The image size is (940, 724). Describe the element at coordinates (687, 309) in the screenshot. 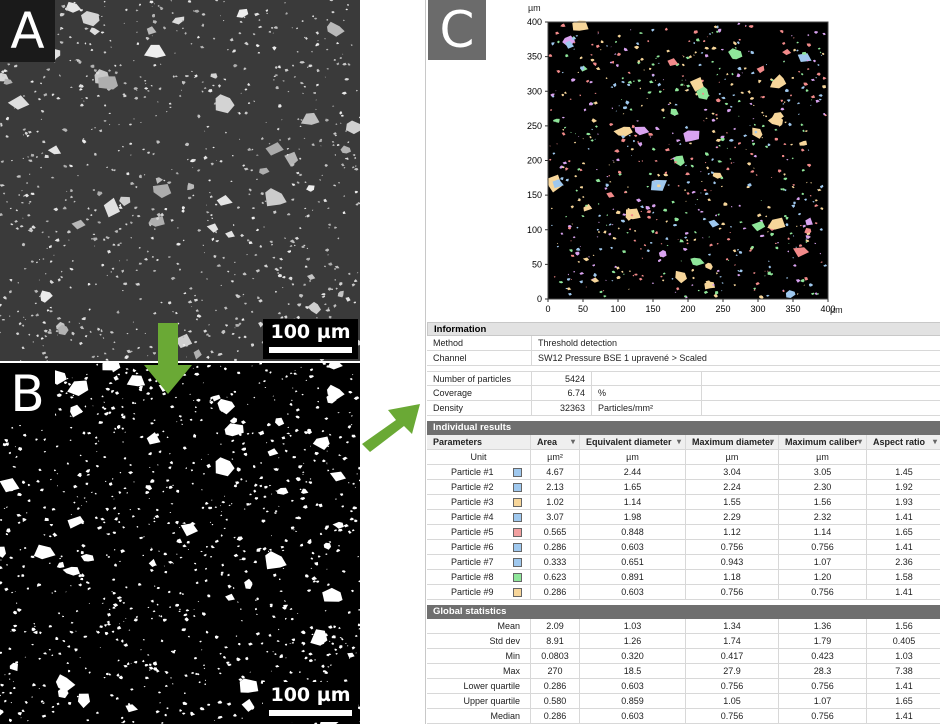

I see `x-tick-label: 200` at that location.